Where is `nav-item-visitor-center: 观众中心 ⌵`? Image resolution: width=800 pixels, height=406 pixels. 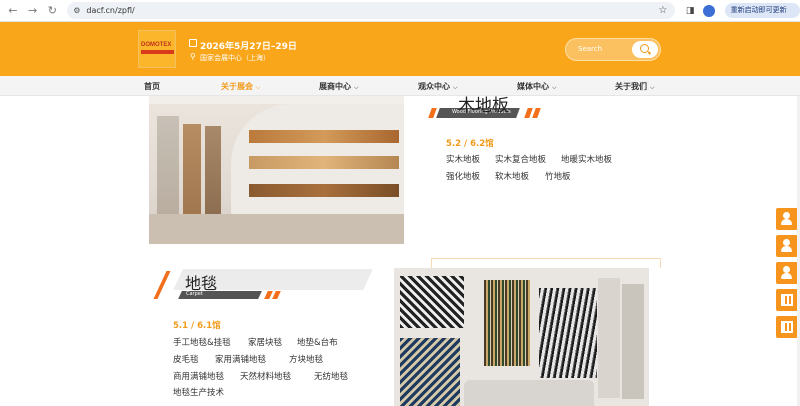
nav-item-visitor-center: 观众中心 ⌵ is located at coordinates (438, 86).